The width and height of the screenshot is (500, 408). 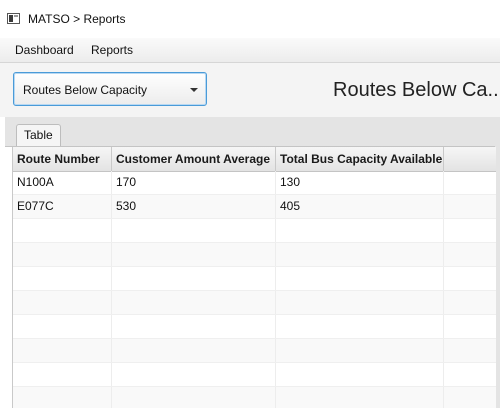 What do you see at coordinates (194, 159) in the screenshot?
I see `column-header-customer-amount-average: Customer Amount Average` at bounding box center [194, 159].